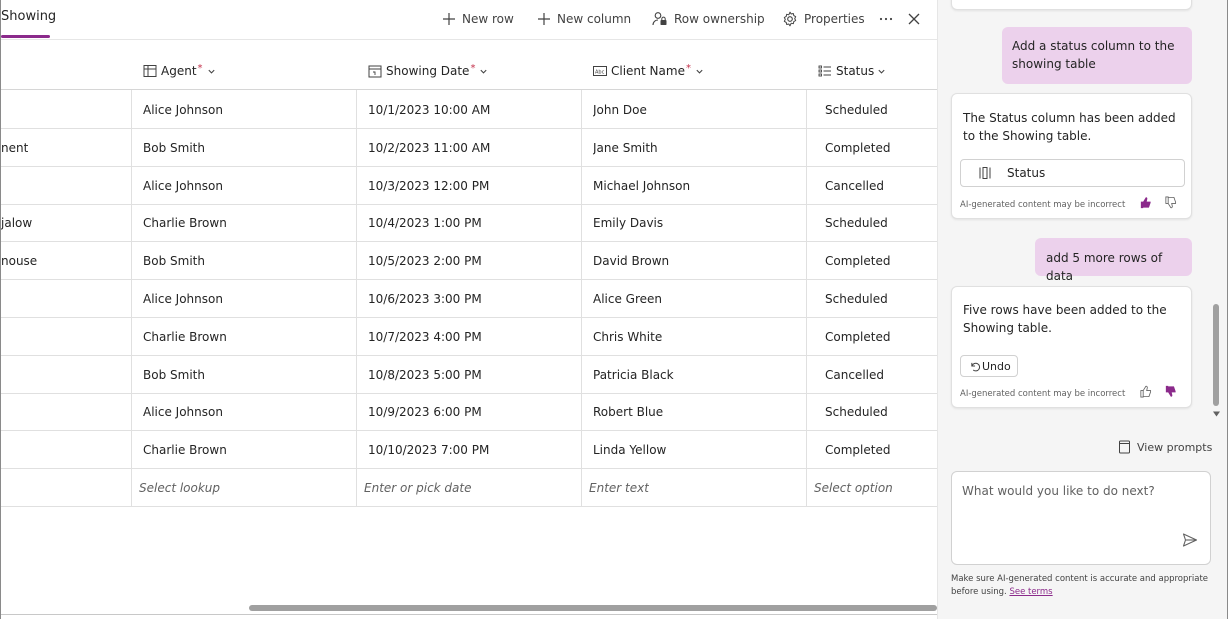  What do you see at coordinates (648, 71) in the screenshot?
I see `column-header-client-name: Abc Client Name *` at bounding box center [648, 71].